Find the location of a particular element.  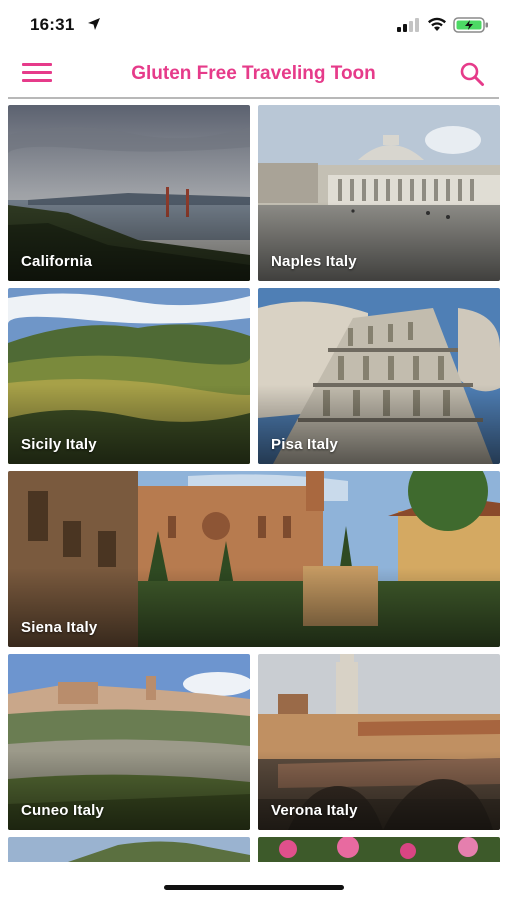

tile-label: Pisa Italy is located at coordinates (305, 444).